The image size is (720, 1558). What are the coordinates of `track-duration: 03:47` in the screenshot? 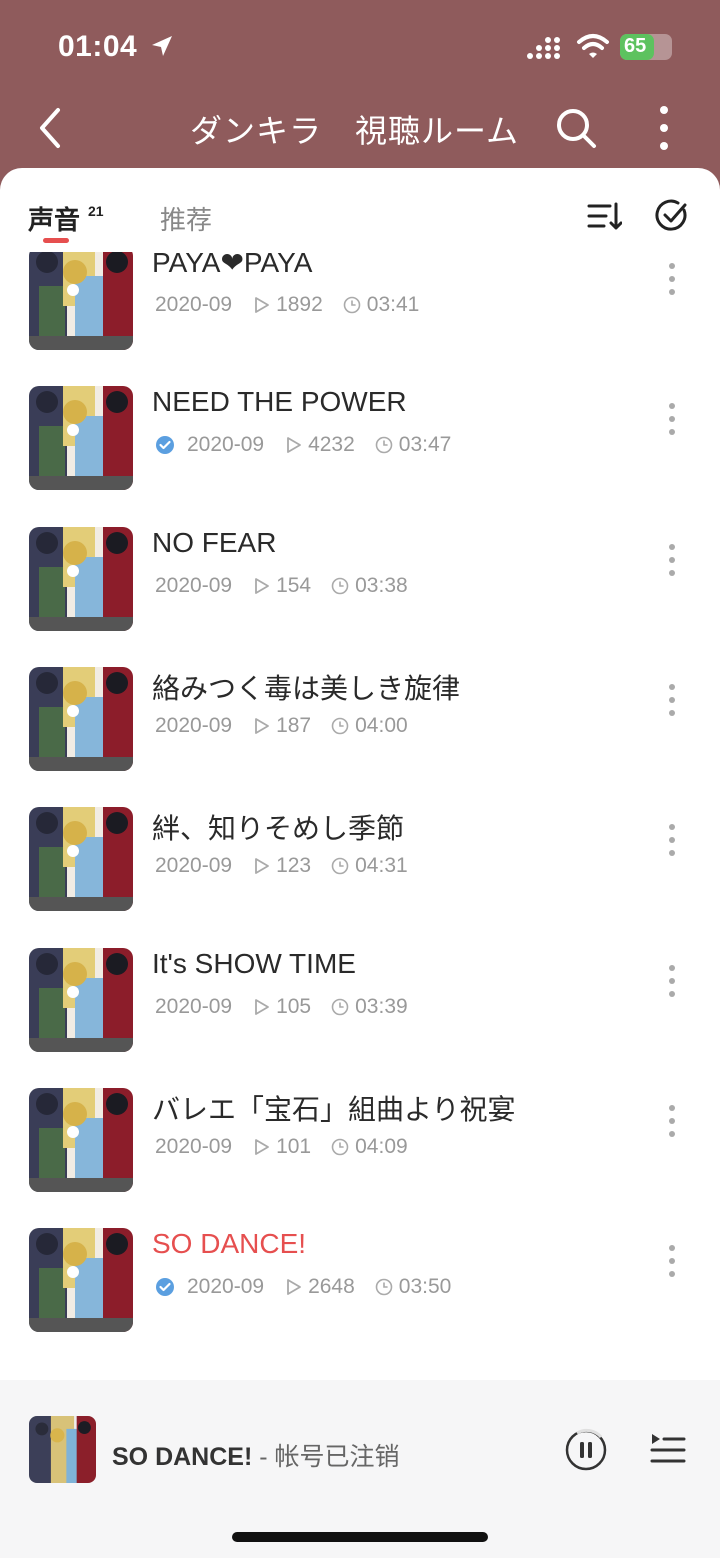 It's located at (425, 445).